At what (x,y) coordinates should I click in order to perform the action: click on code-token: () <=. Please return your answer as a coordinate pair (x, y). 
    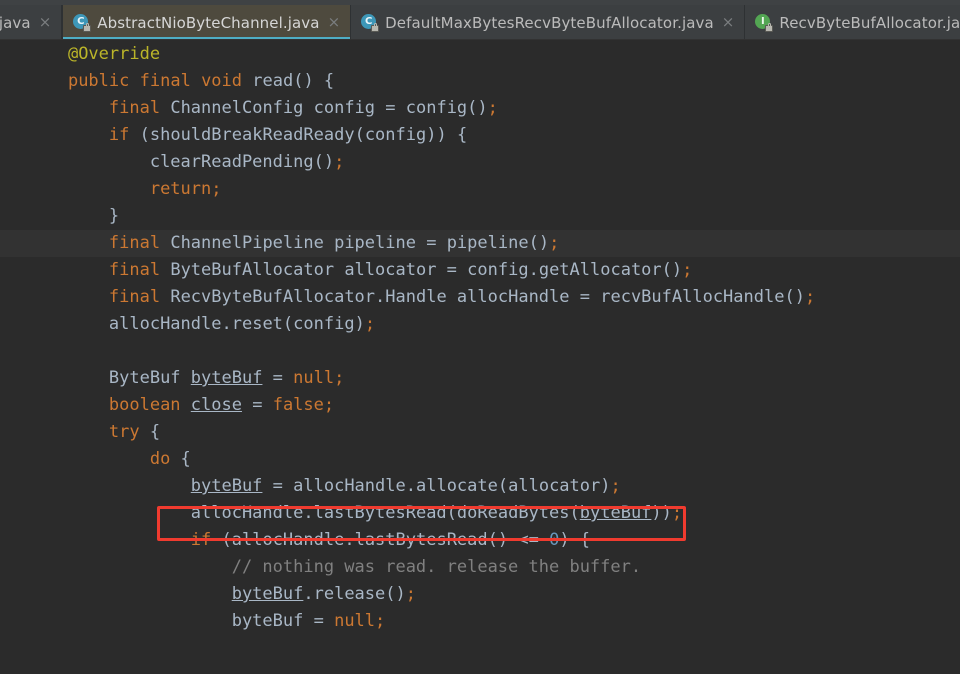
    Looking at the image, I should click on (518, 540).